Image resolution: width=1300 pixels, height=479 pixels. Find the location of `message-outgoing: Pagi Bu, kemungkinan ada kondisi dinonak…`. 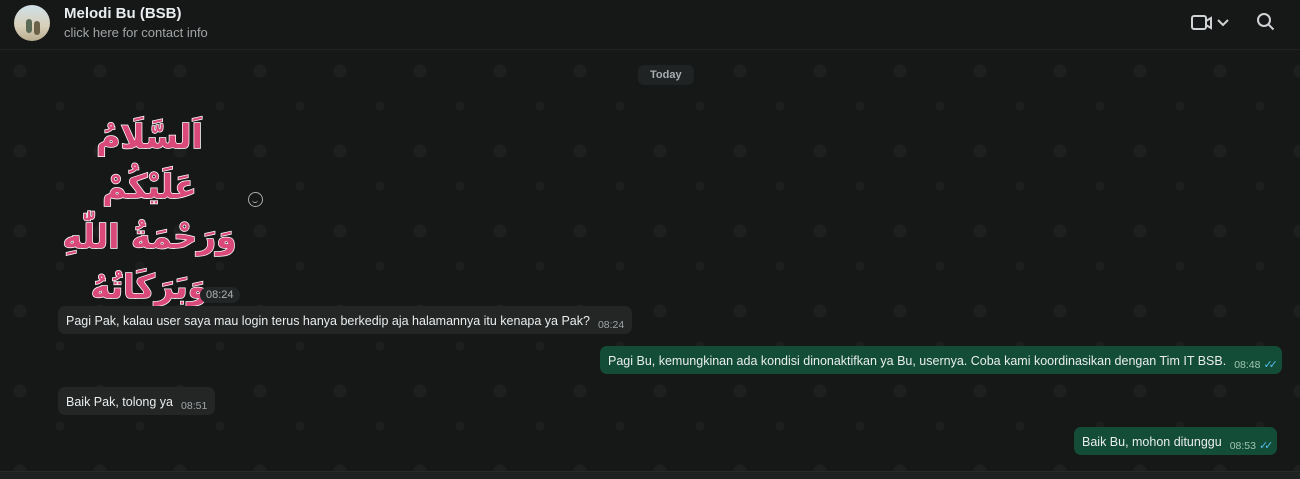

message-outgoing: Pagi Bu, kemungkinan ada kondisi dinonak… is located at coordinates (941, 360).